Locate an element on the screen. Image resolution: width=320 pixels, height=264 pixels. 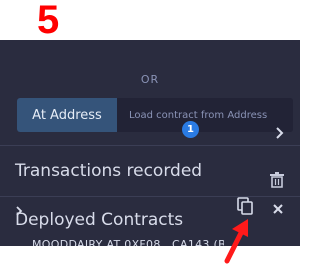
or-separator-label: OR is located at coordinates (150, 79).